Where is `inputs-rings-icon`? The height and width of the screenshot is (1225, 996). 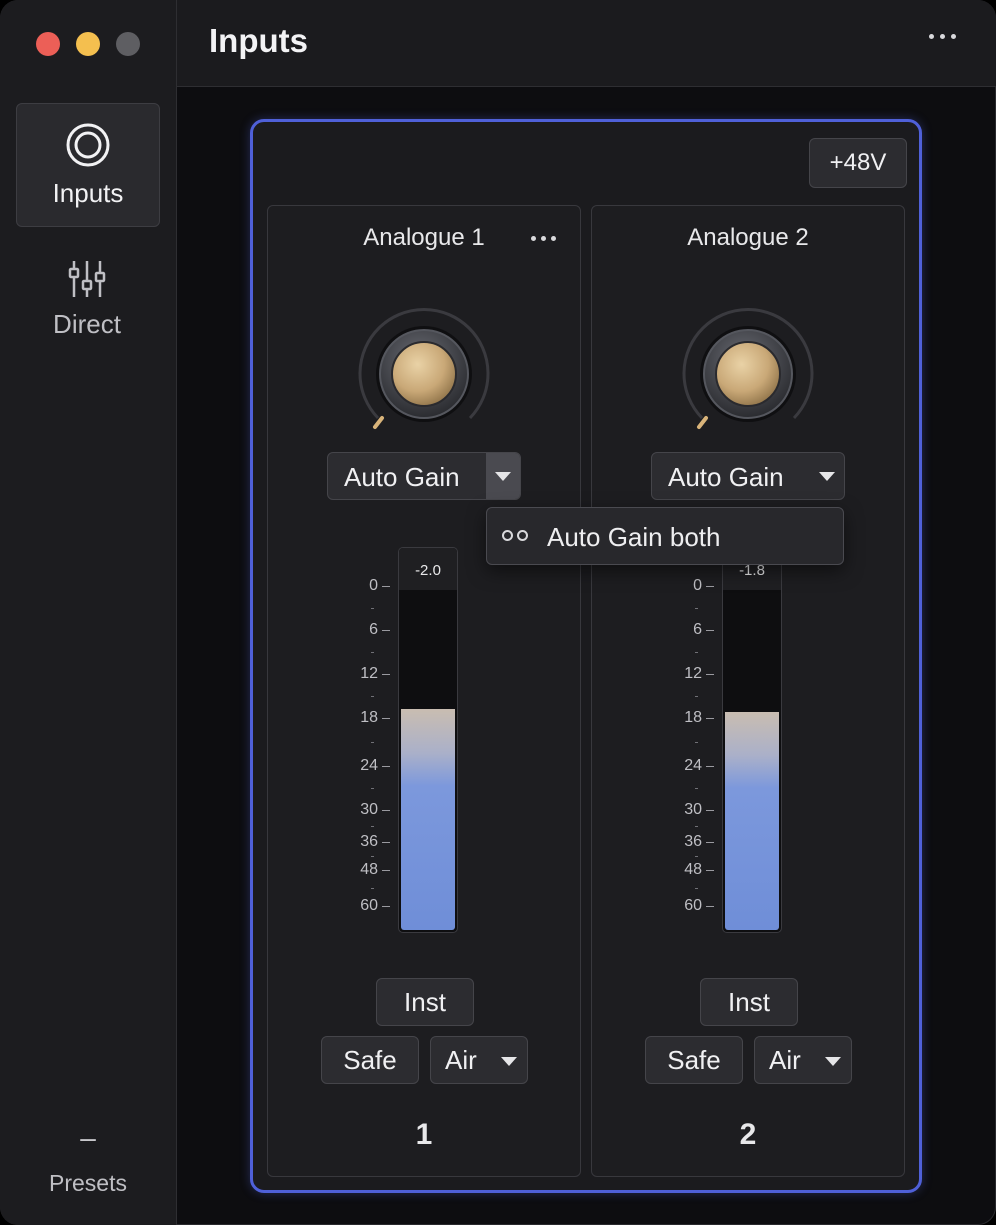 inputs-rings-icon is located at coordinates (88, 144).